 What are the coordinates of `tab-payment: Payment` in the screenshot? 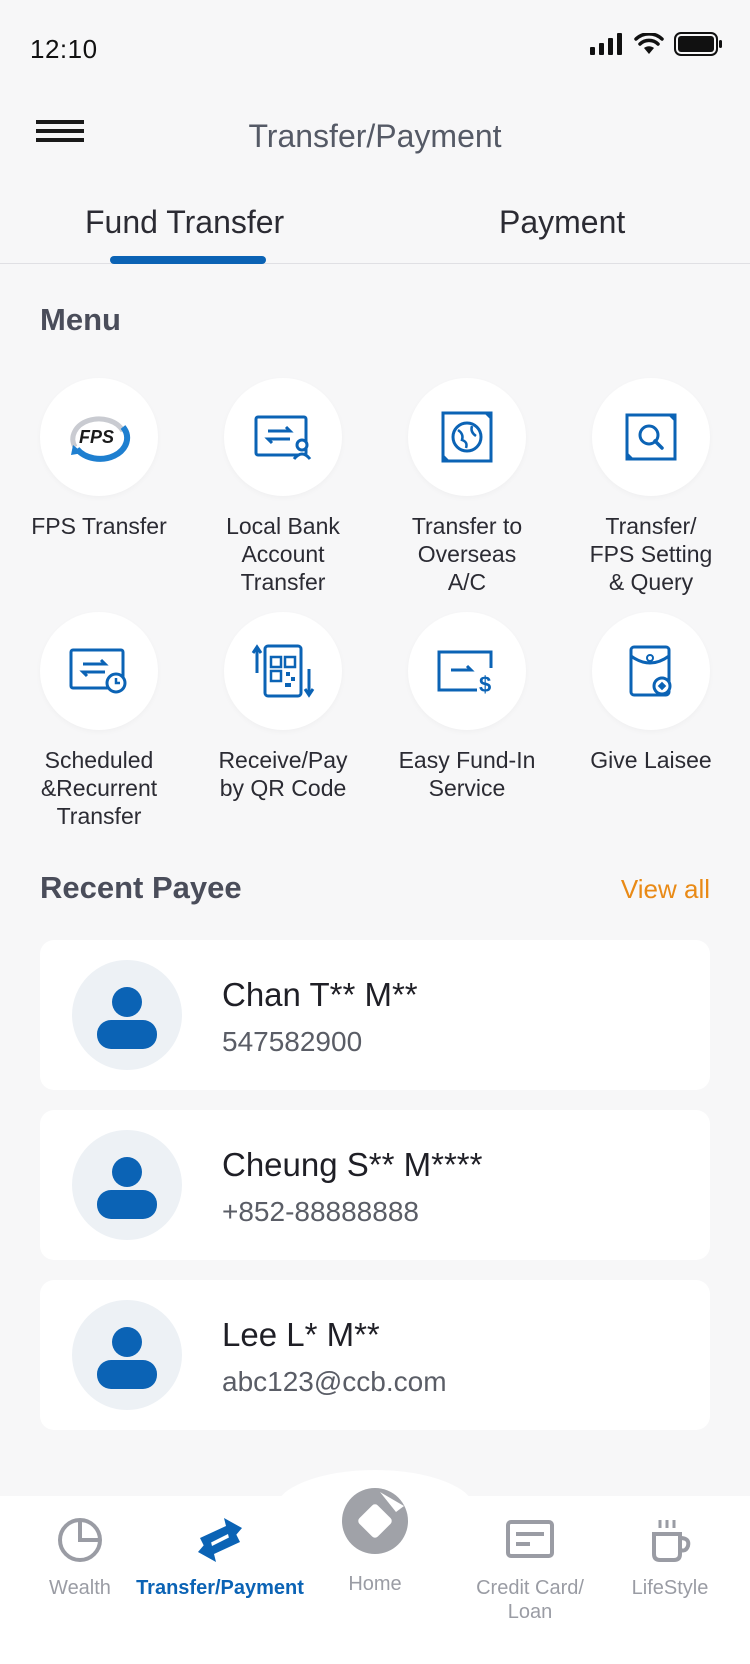 It's located at (562, 222).